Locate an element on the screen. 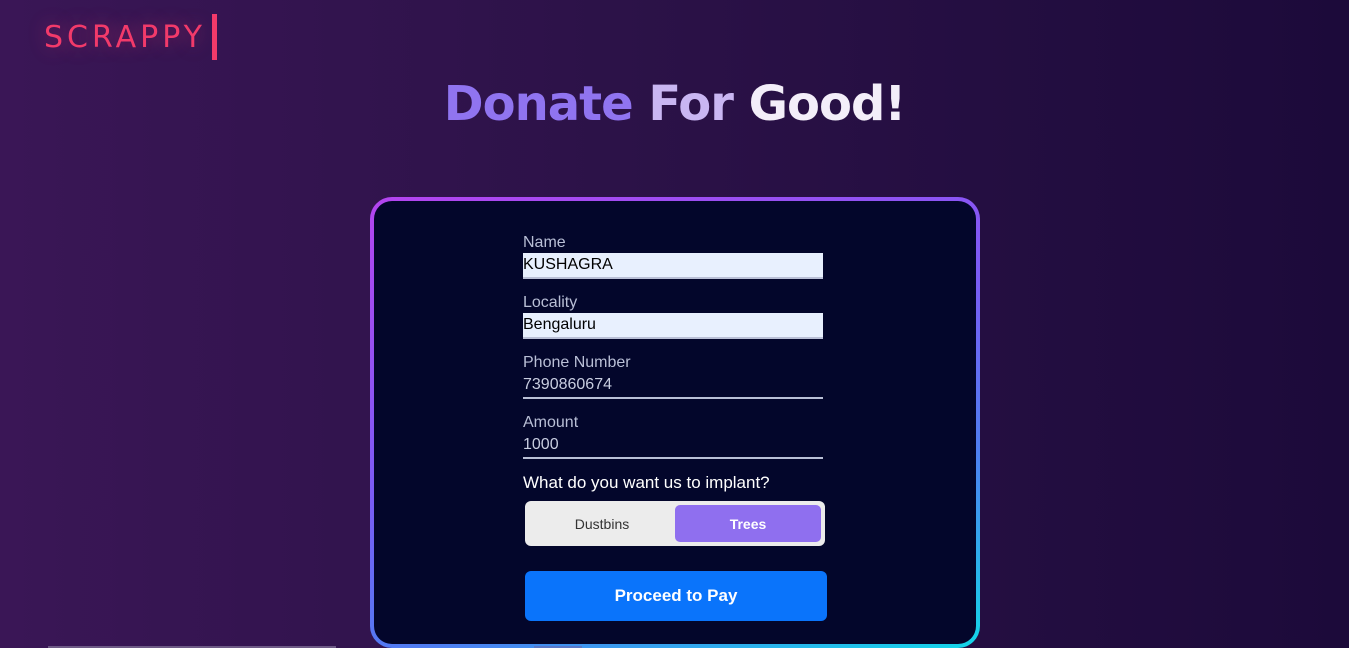  name-field-group: Name is located at coordinates (673, 256).